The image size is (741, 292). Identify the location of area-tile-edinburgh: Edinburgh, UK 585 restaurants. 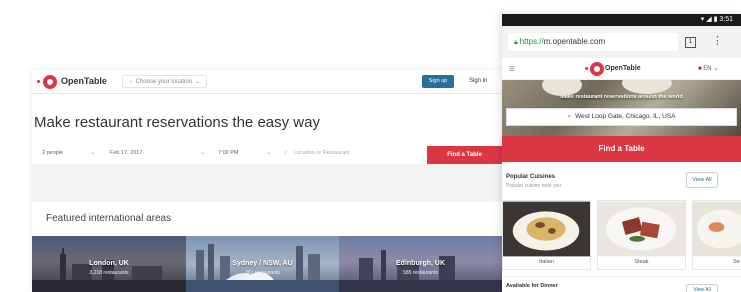
(420, 264).